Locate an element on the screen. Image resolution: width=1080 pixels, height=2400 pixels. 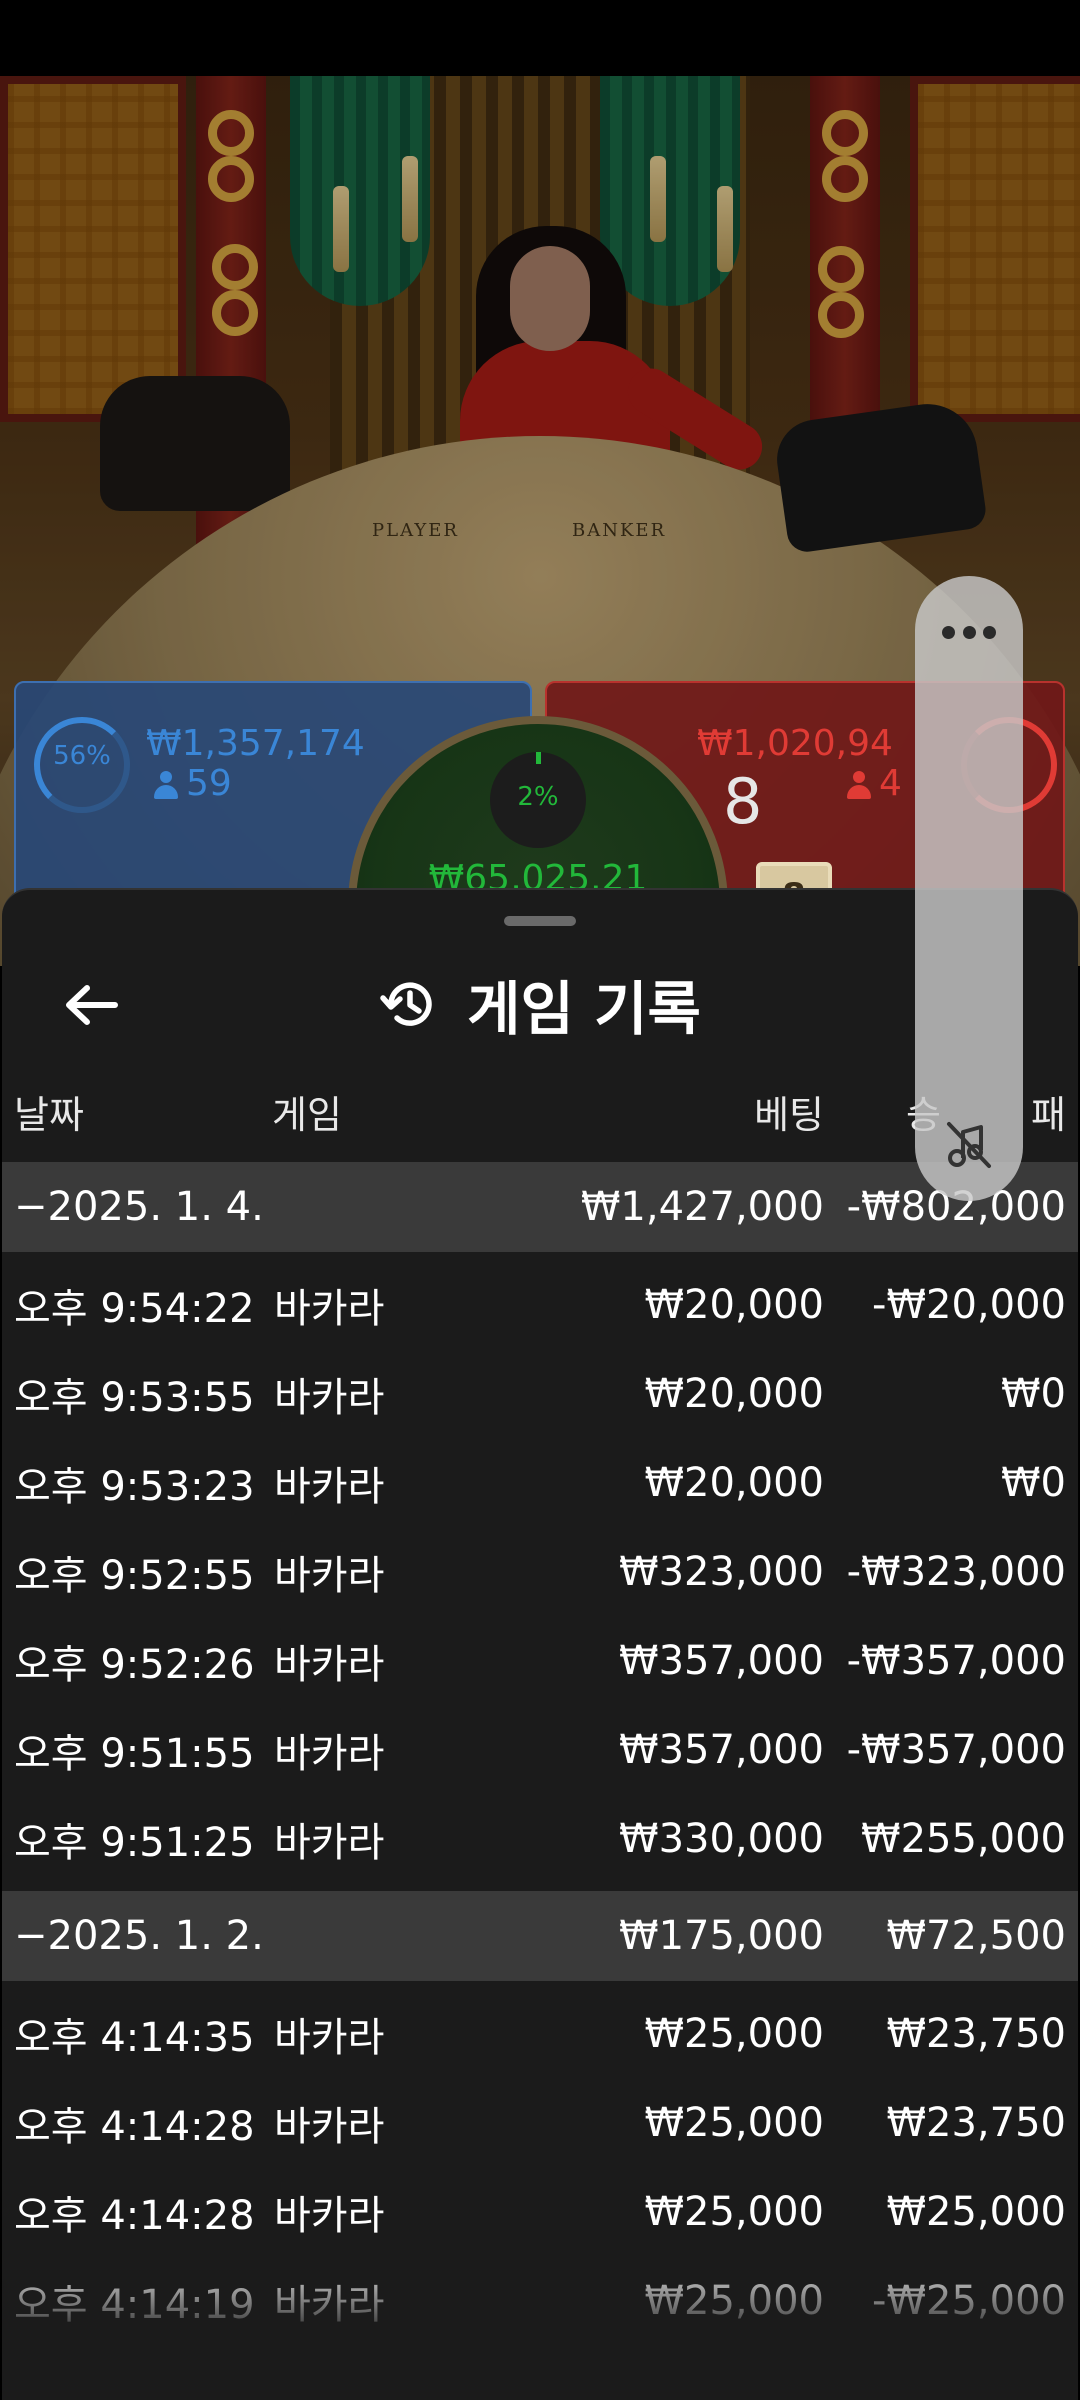
table-row: 오후 4:14:28 바카라 ₩25,000 ₩25,000 is located at coordinates (540, 2211).